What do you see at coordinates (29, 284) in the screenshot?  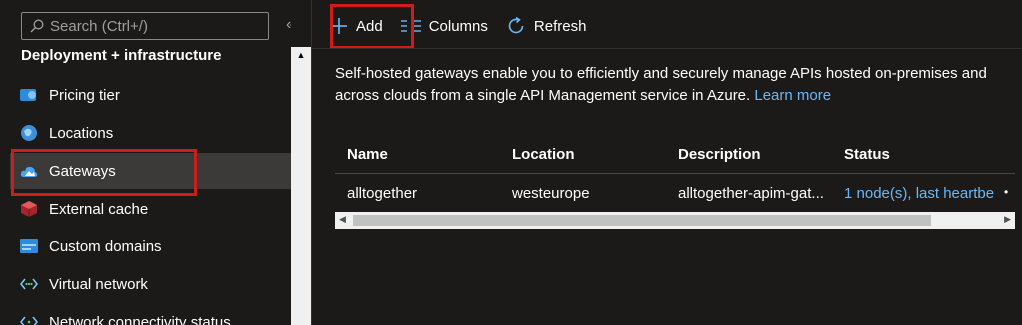 I see `virtual-network-icon` at bounding box center [29, 284].